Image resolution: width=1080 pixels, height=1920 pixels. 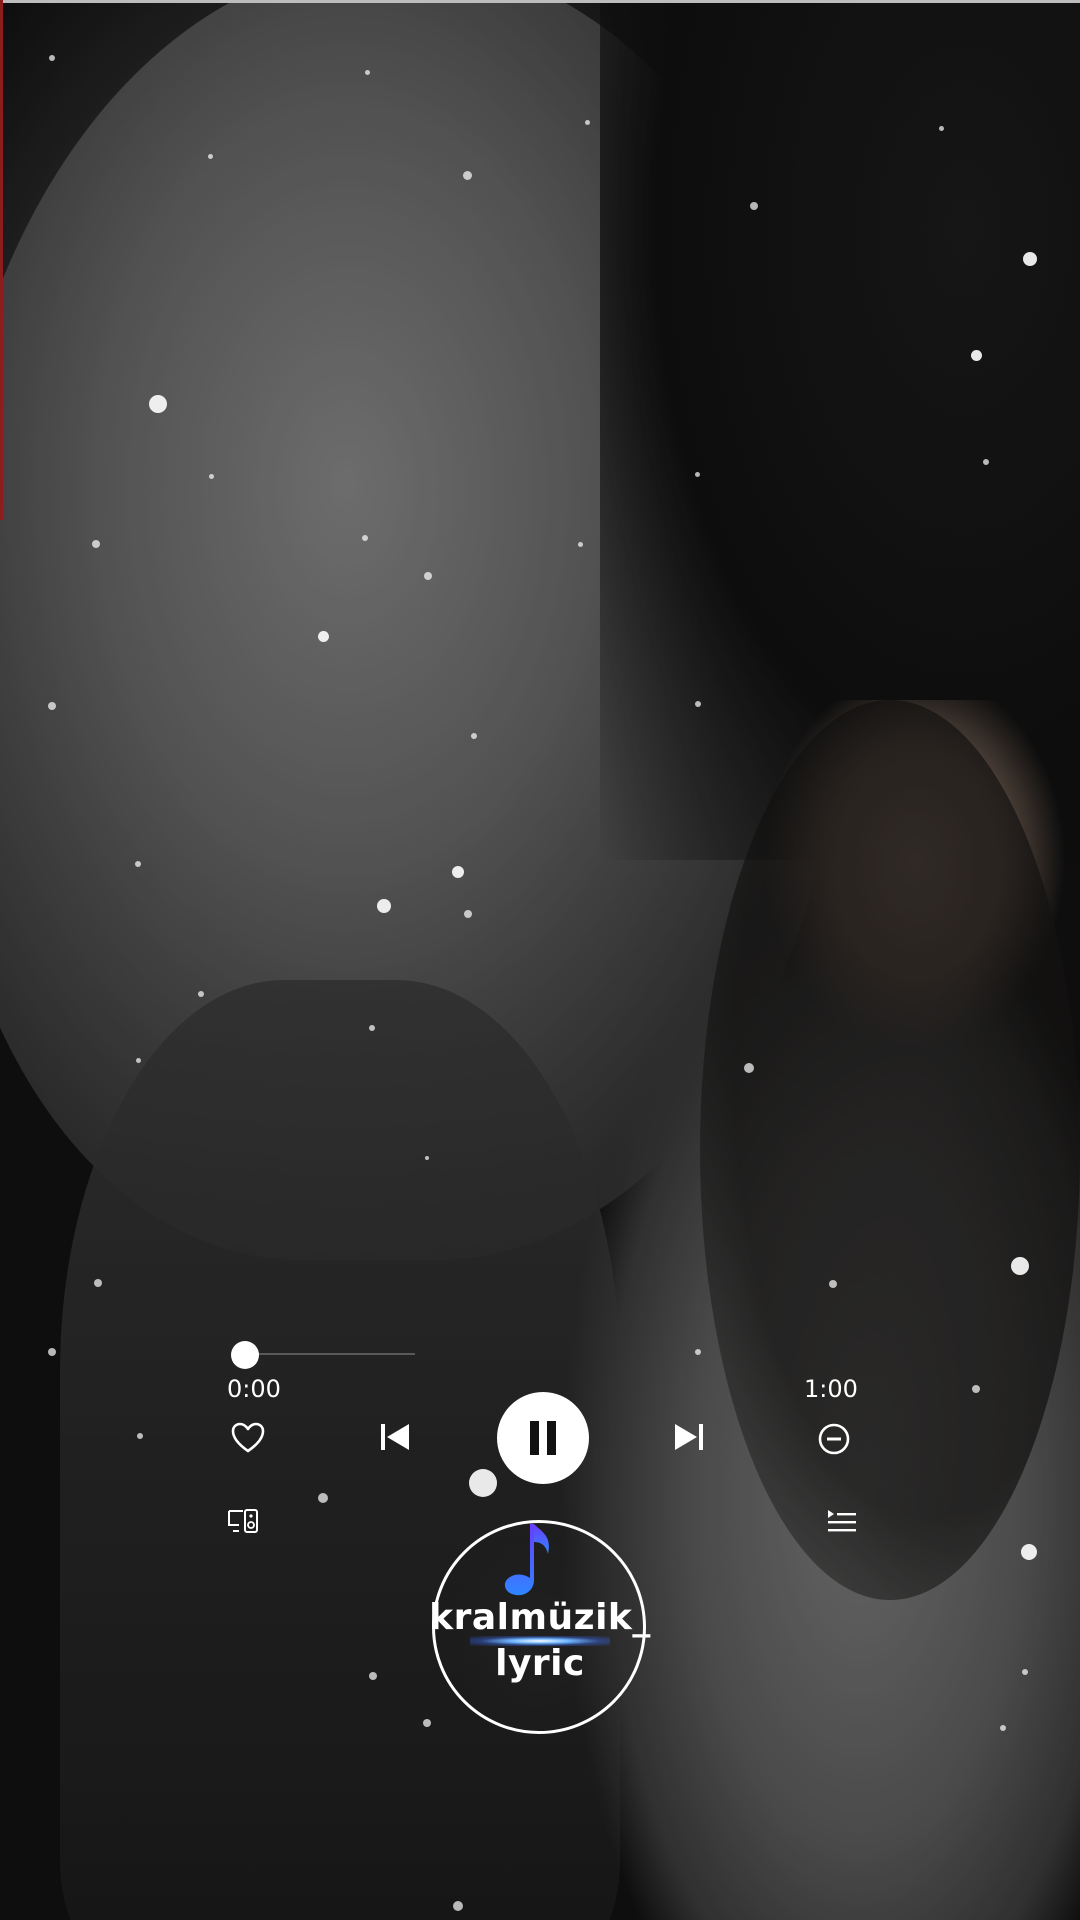 I want to click on remove-button, so click(x=834, y=1439).